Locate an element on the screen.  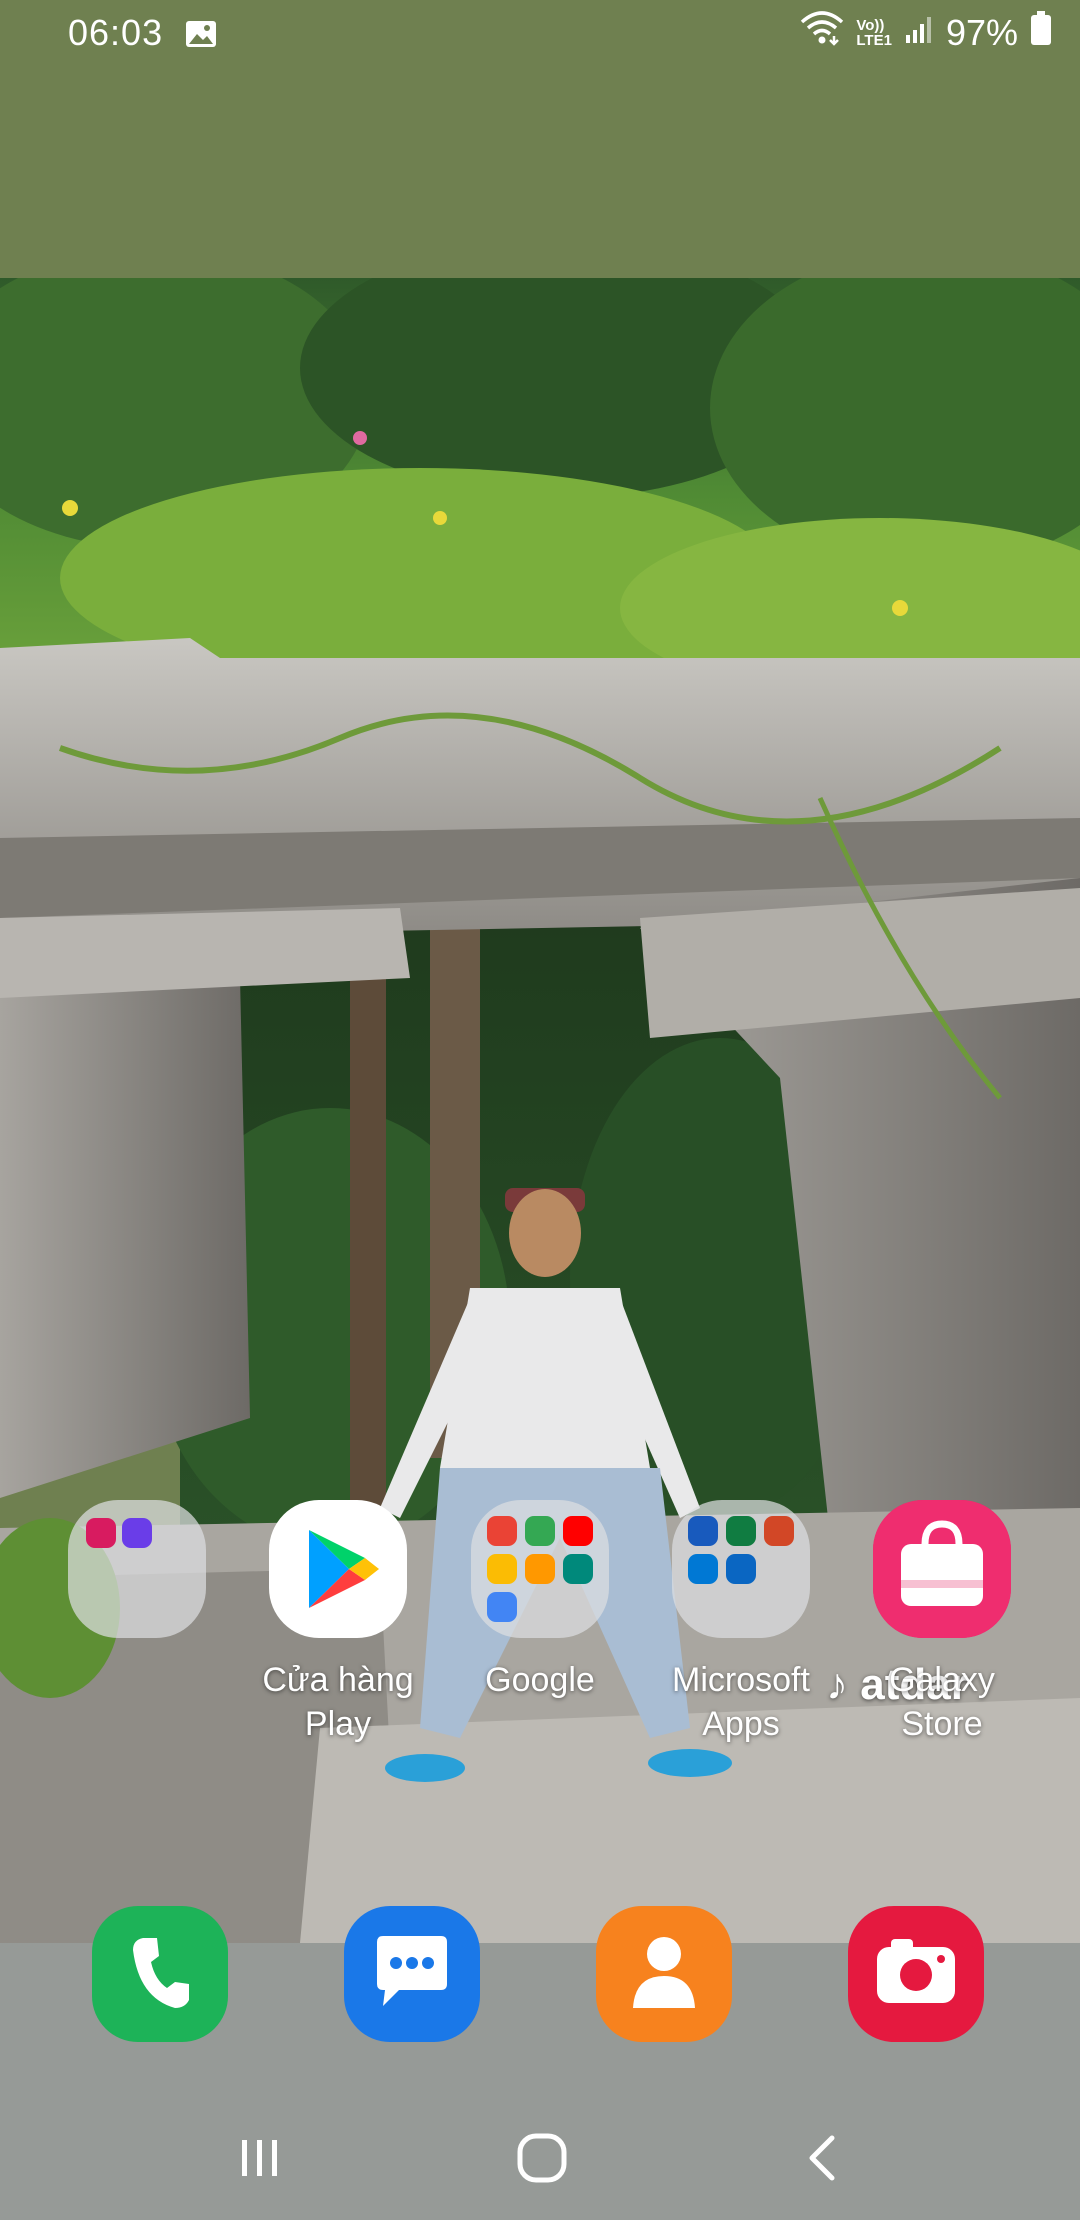
recents-button is located at coordinates (260, 2160).